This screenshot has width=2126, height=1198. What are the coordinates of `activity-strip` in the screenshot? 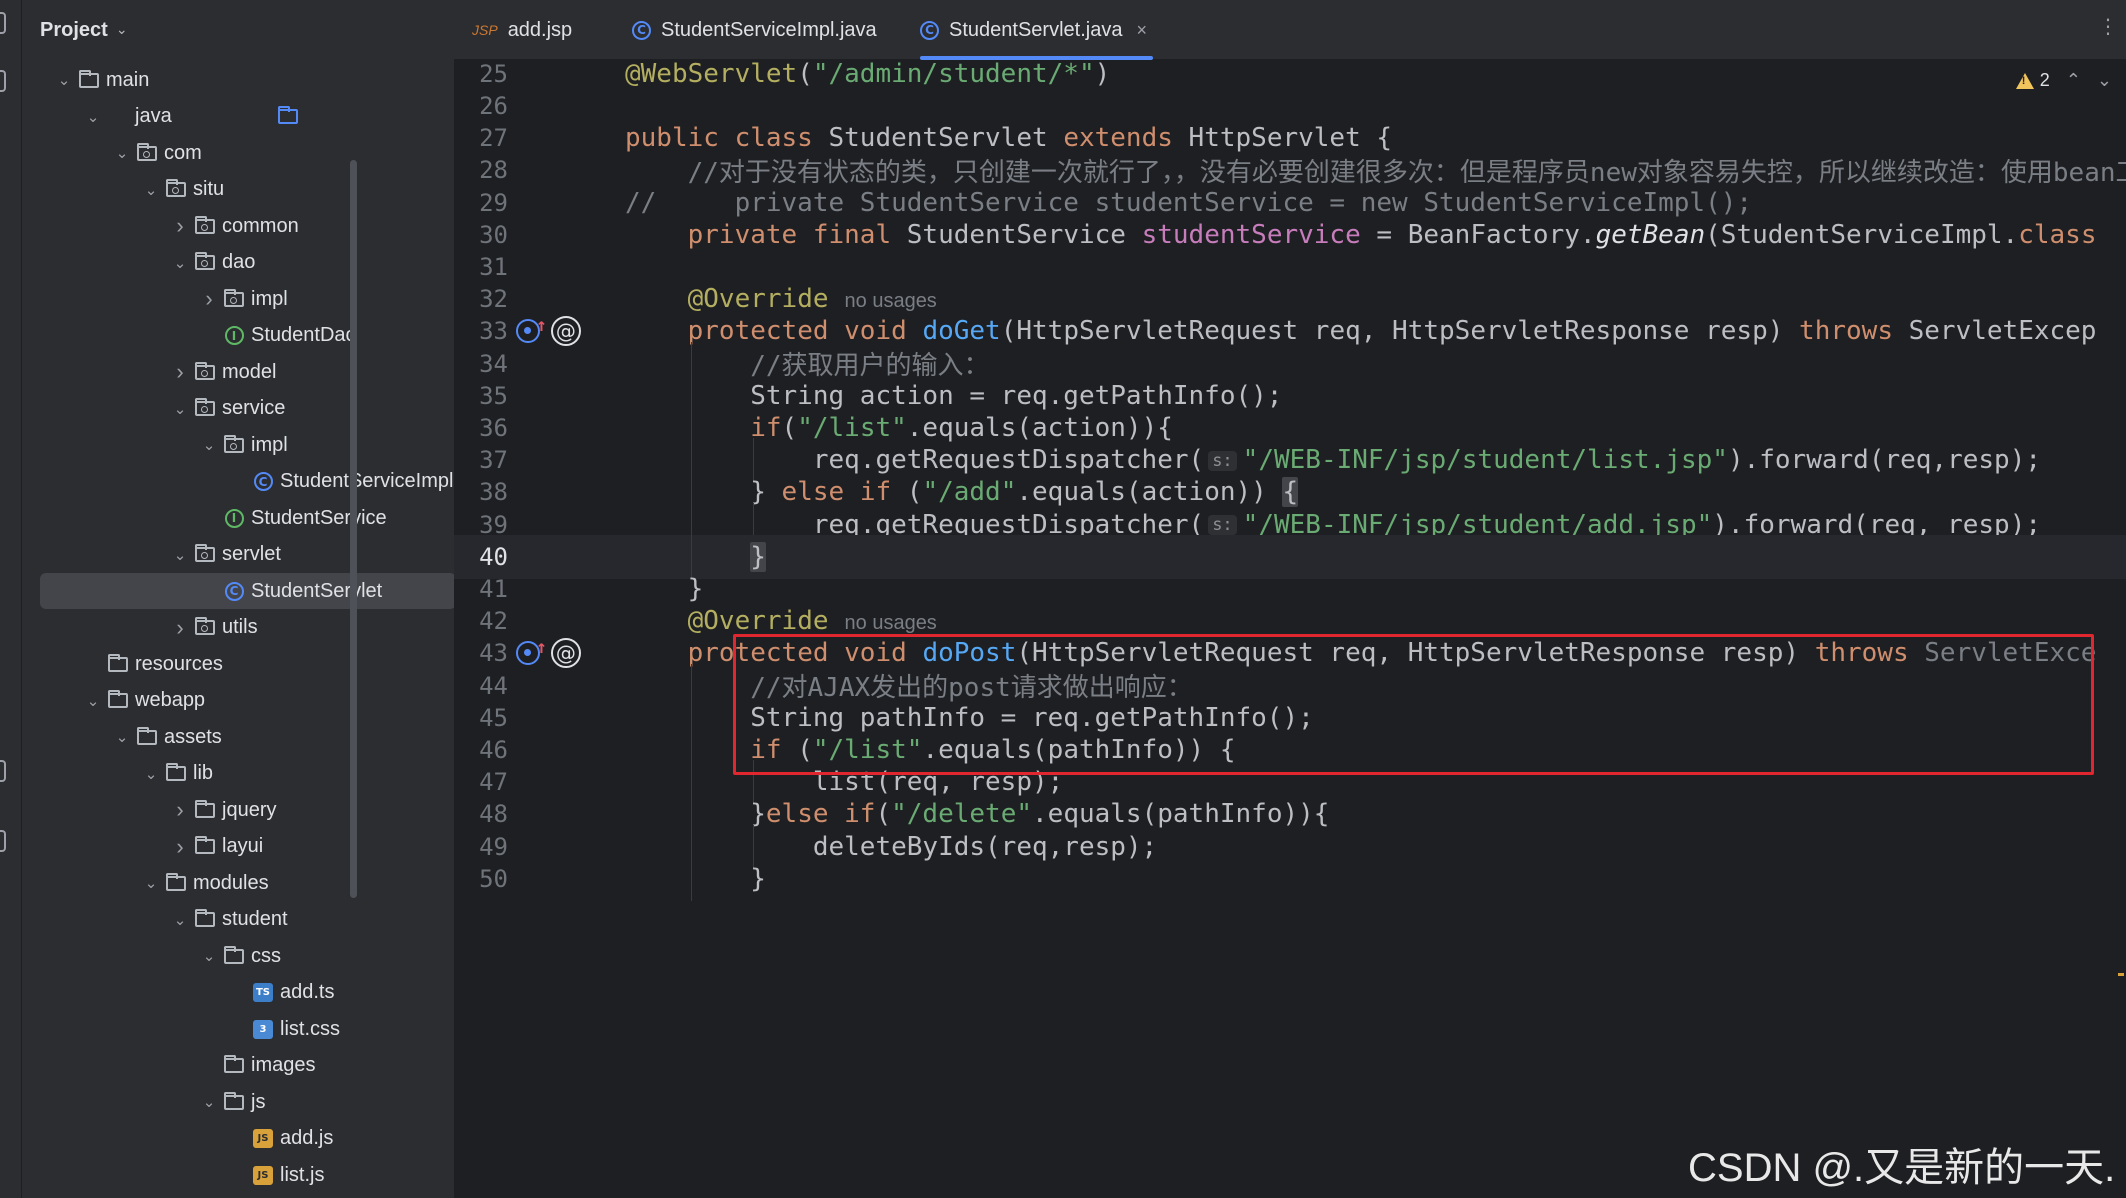 It's located at (11, 599).